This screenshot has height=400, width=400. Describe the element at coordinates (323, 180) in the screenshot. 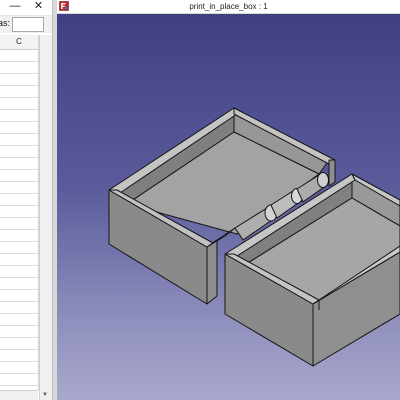

I see `hinge-segment-3-end` at that location.